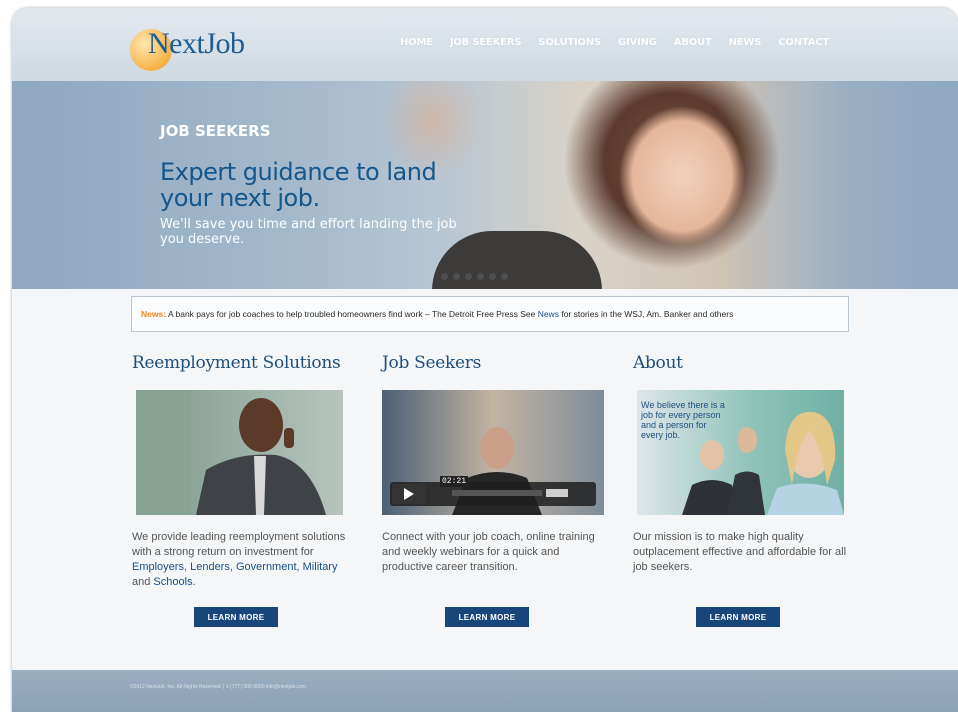 The image size is (958, 712). Describe the element at coordinates (432, 363) in the screenshot. I see `column-title: Job Seekers` at that location.